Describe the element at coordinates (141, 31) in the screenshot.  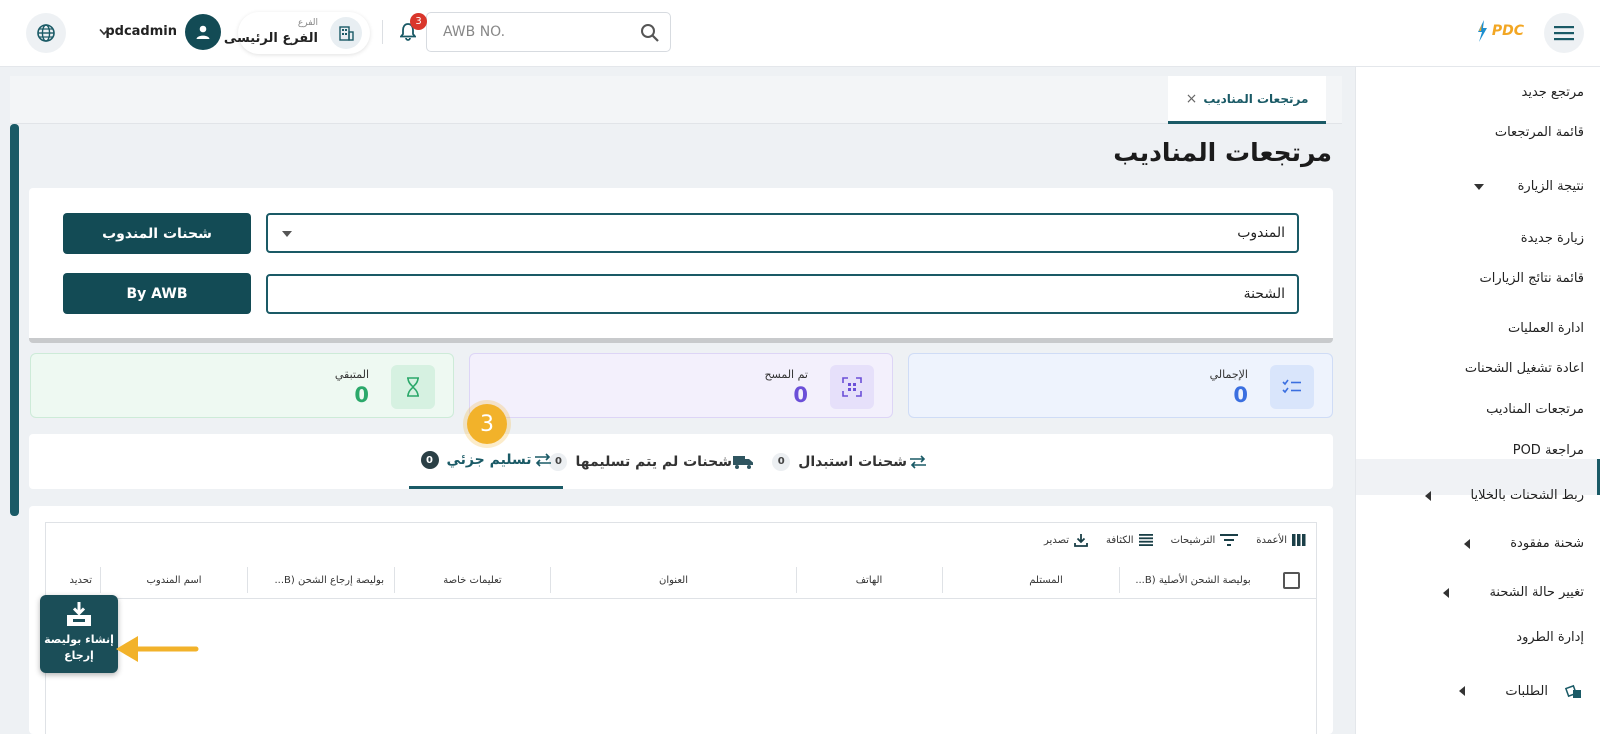
I see `username: pdcadmin` at that location.